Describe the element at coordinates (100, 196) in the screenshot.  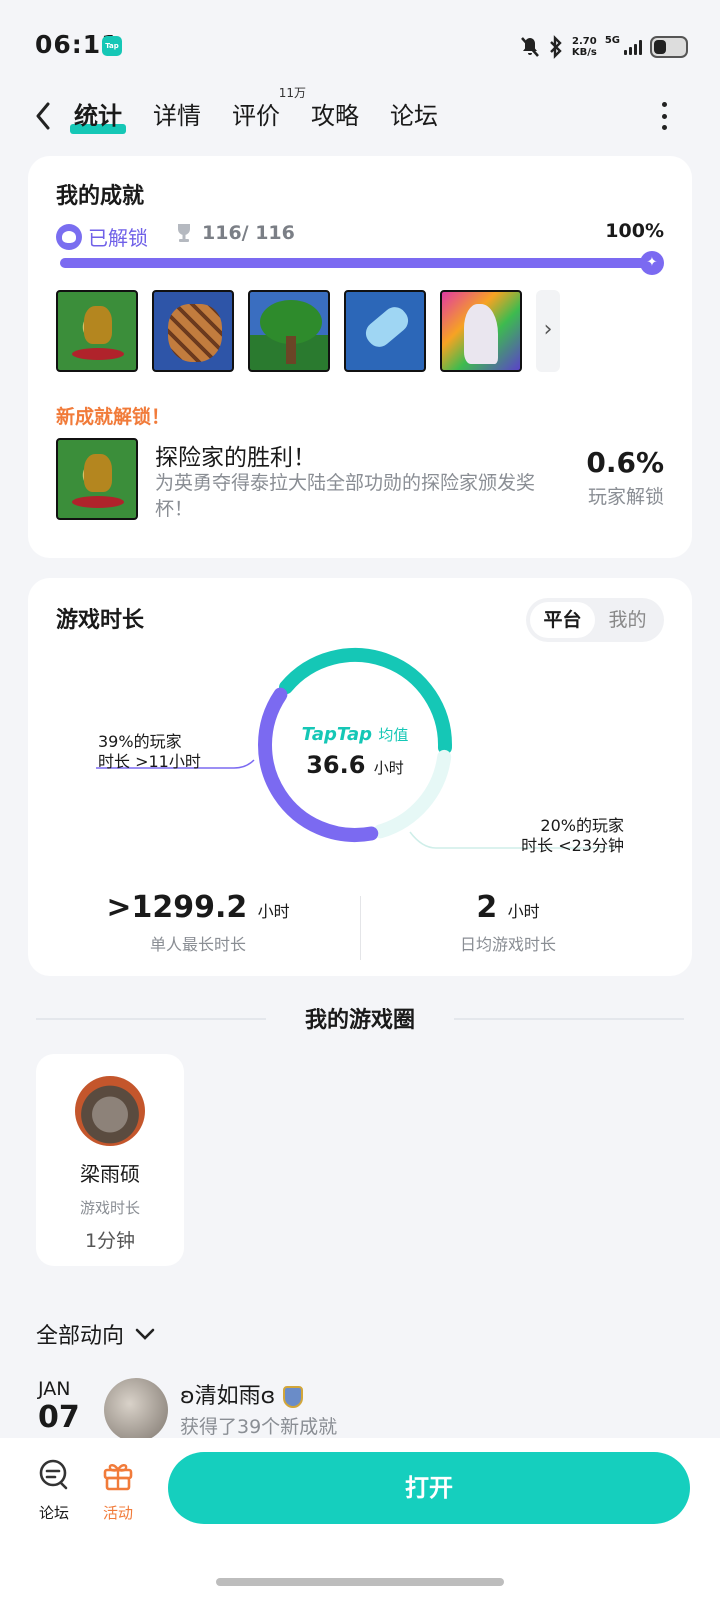
I see `achievements-title: 我的成就` at that location.